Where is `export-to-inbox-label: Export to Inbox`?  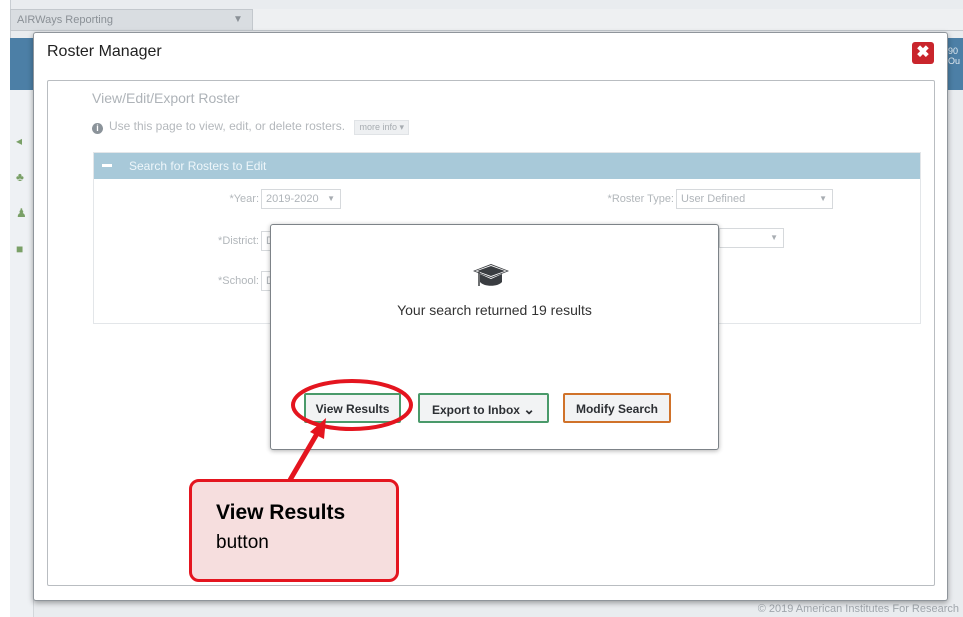
export-to-inbox-label: Export to Inbox is located at coordinates (475, 410).